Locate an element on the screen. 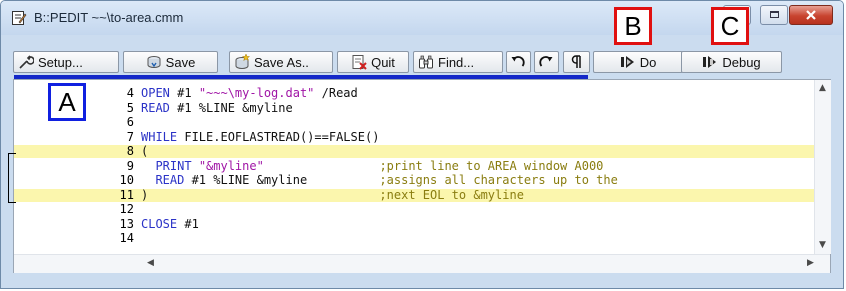 This screenshot has height=291, width=846. code-text: OPEN #1 "~~~\my-log.dat" /Read is located at coordinates (249, 93).